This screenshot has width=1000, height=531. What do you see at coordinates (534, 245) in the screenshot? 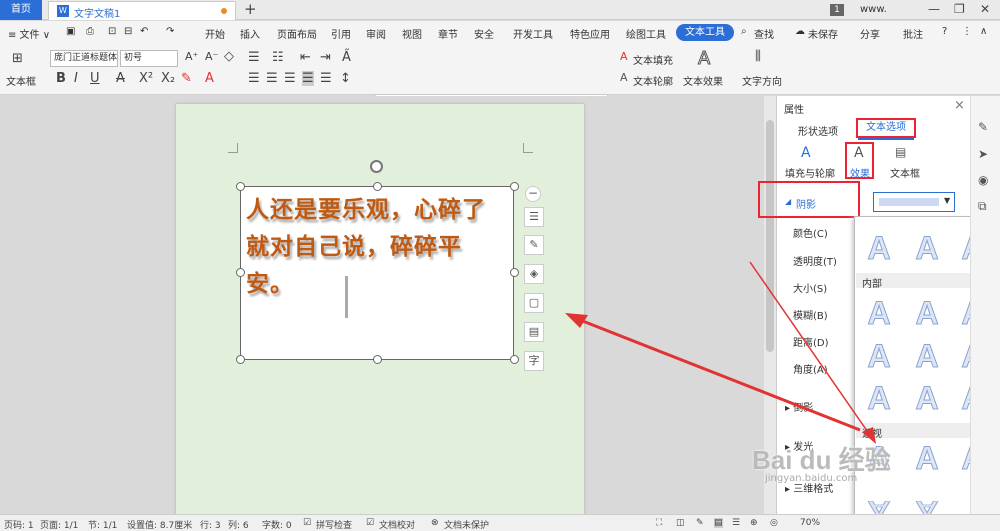
I see `pen-icon: ✎` at bounding box center [534, 245].